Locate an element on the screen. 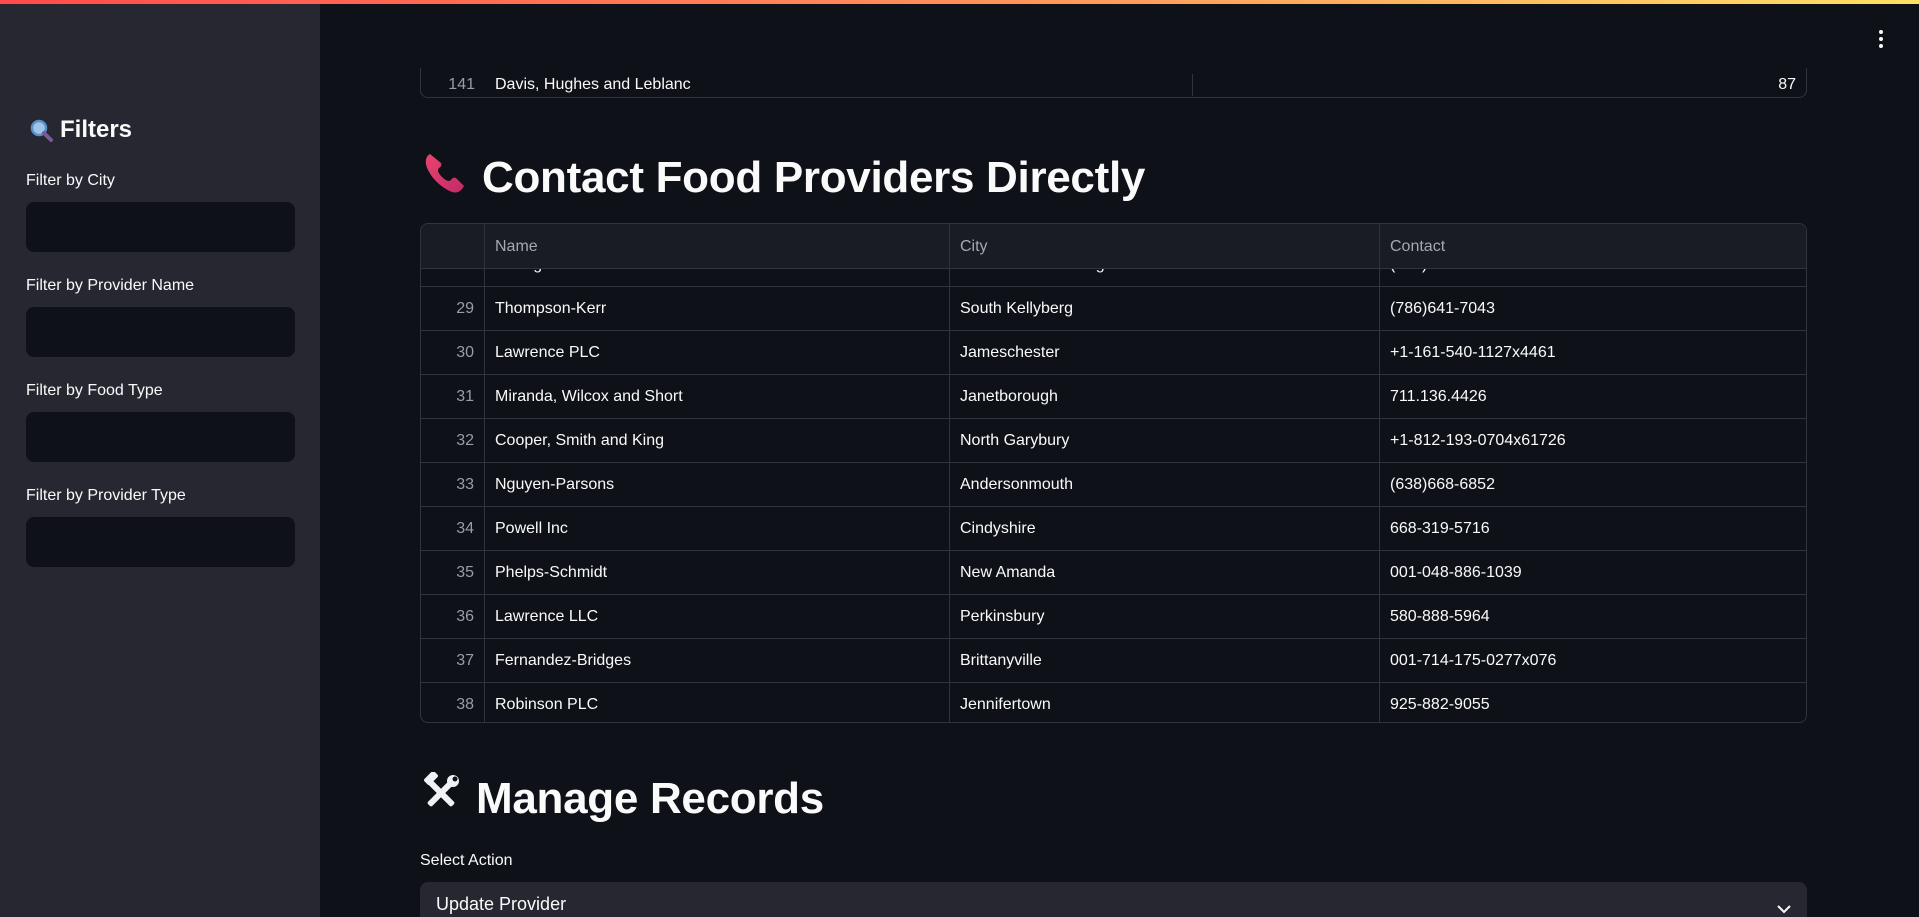 This screenshot has height=917, width=1919. cell-name: Miranda, Wilcox and Short is located at coordinates (717, 397).